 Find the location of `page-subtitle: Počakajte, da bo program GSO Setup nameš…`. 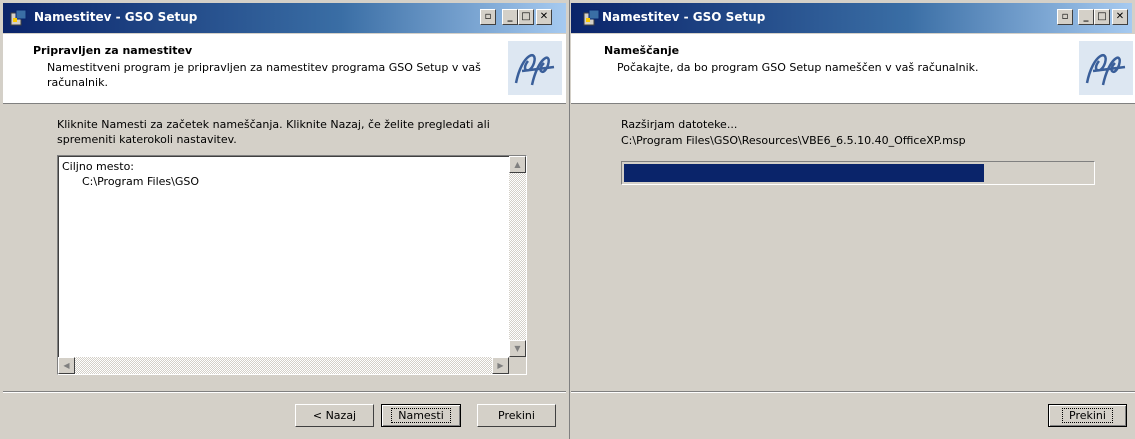

page-subtitle: Počakajte, da bo program GSO Setup nameš… is located at coordinates (798, 67).